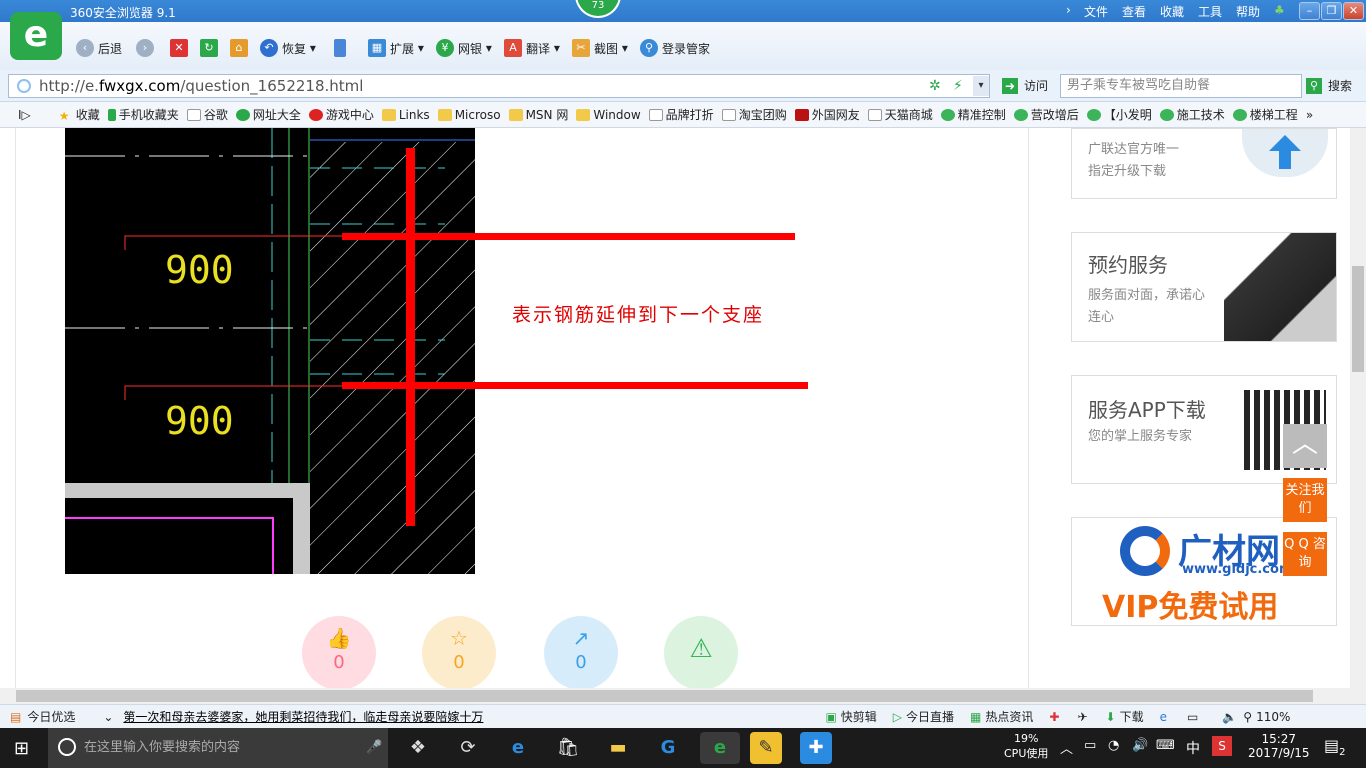  Describe the element at coordinates (1358, 408) in the screenshot. I see `vertical-scrollbar` at that location.